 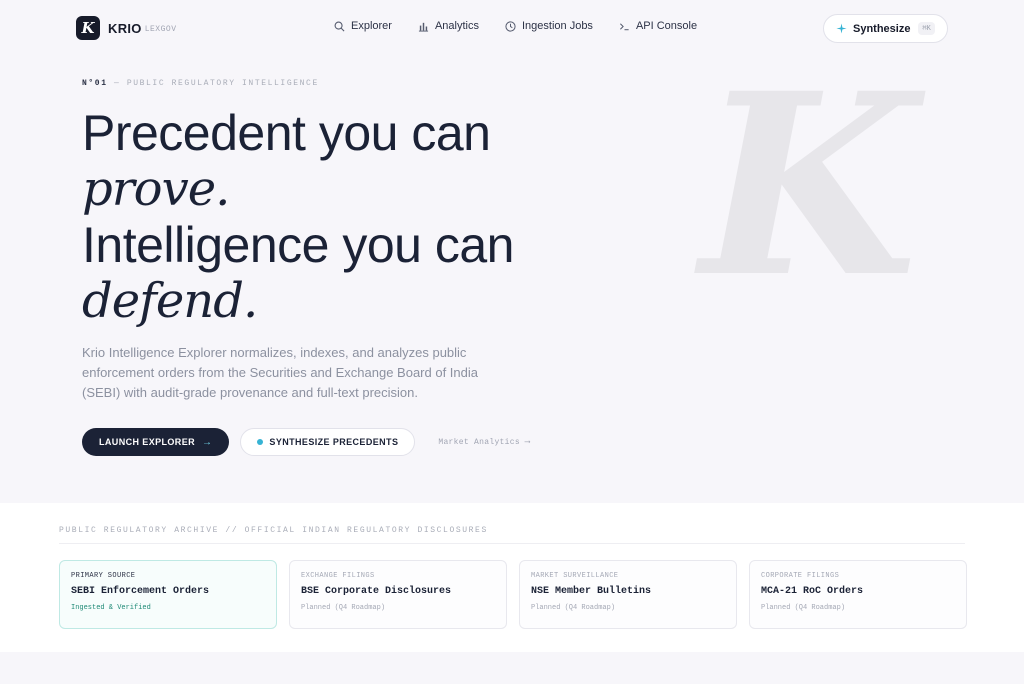 What do you see at coordinates (456, 26) in the screenshot?
I see `nav-analytics-label: Analytics` at bounding box center [456, 26].